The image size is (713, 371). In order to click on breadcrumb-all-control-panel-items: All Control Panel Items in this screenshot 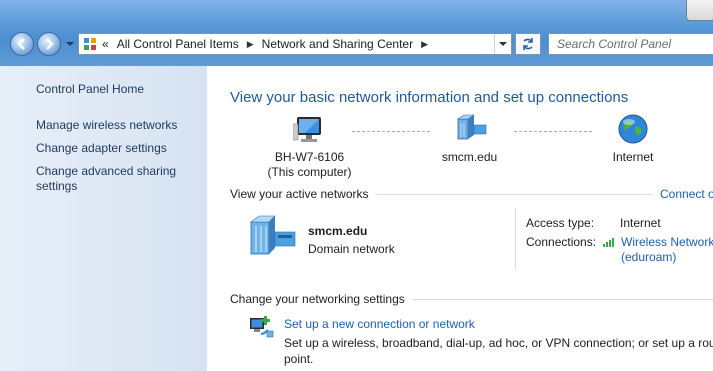, I will do `click(178, 44)`.